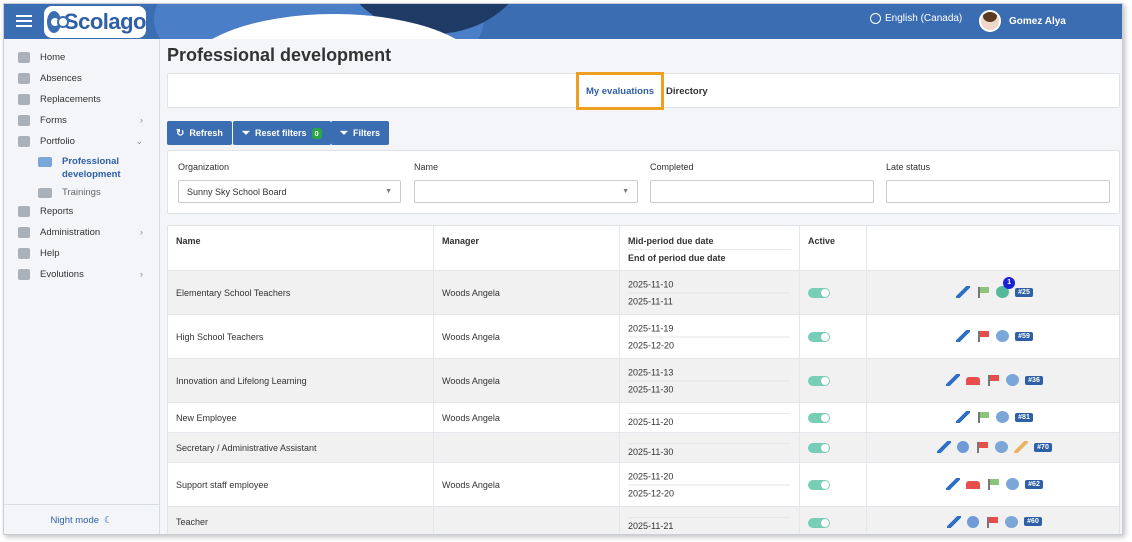 The width and height of the screenshot is (1132, 542). I want to click on evaluation-number-badge: #59, so click(1024, 336).